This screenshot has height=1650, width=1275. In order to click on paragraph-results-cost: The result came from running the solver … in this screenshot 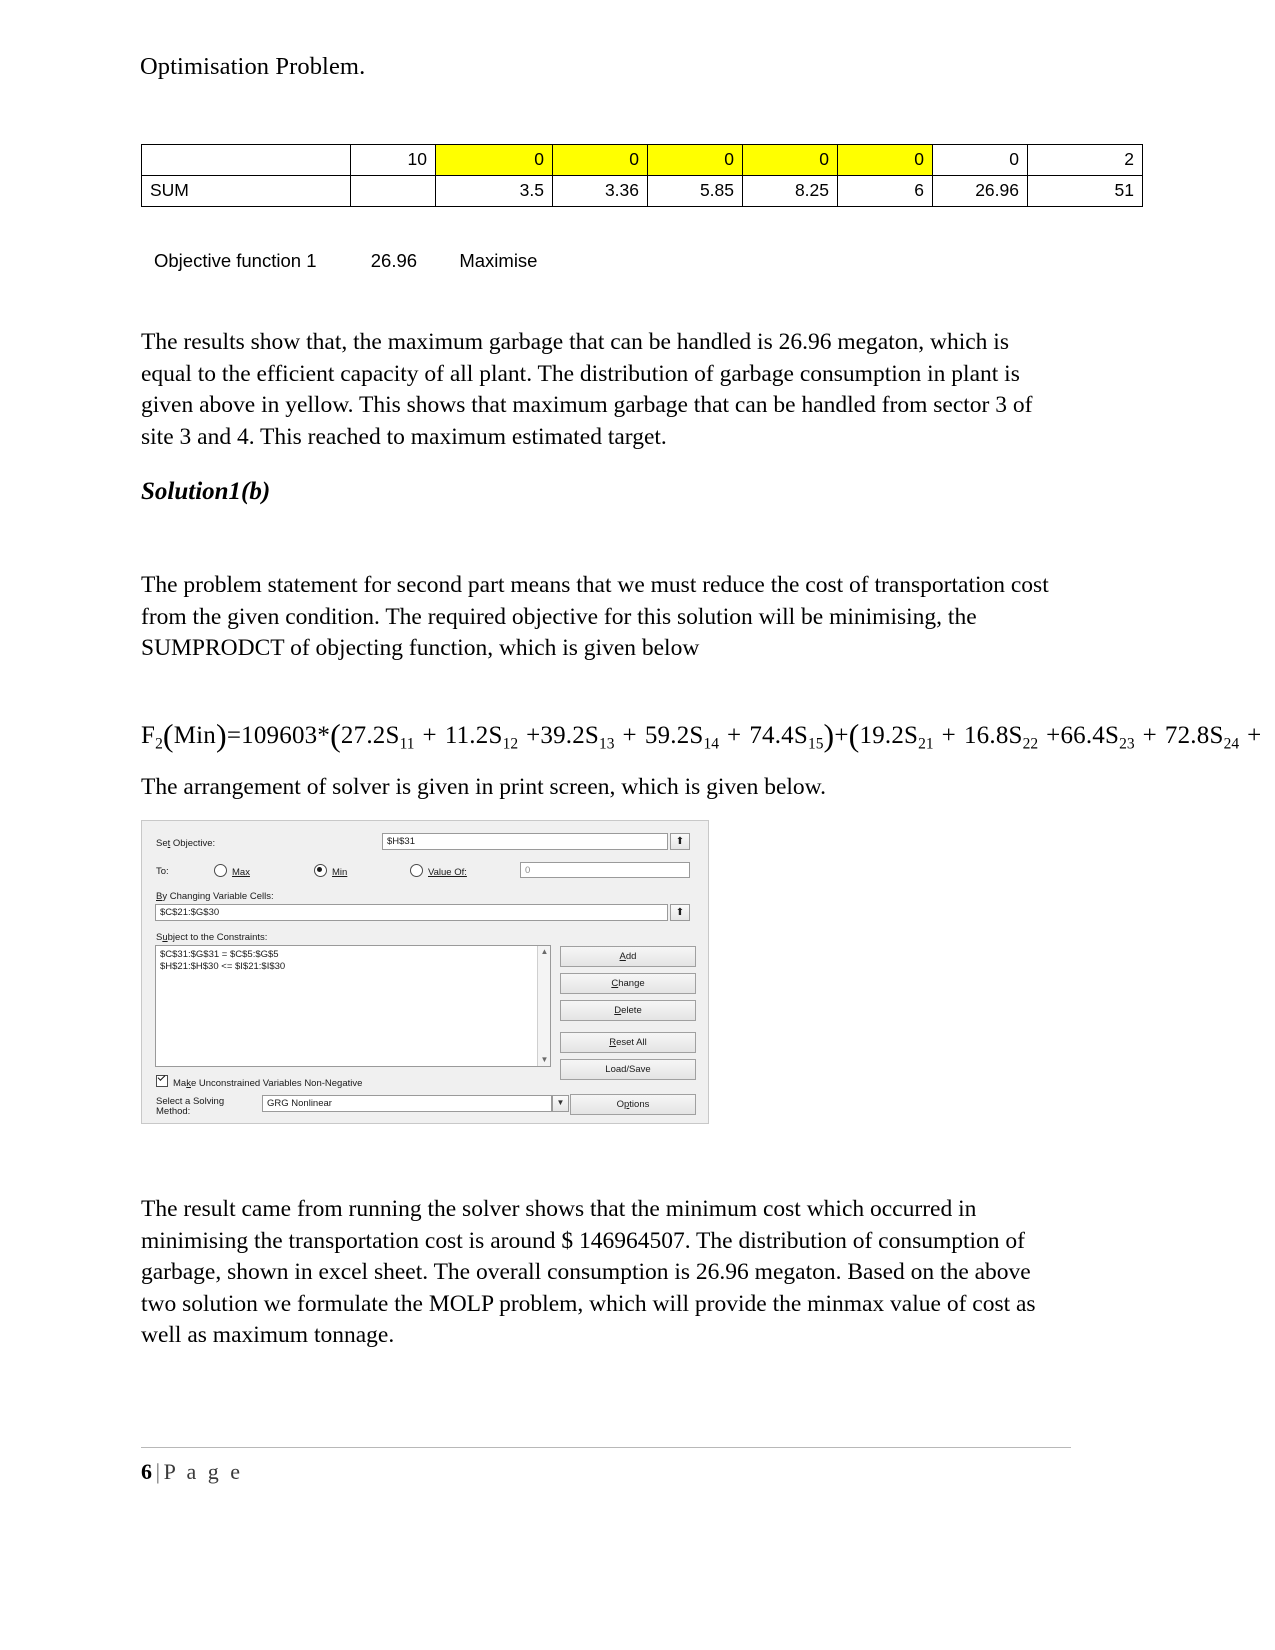, I will do `click(588, 1272)`.